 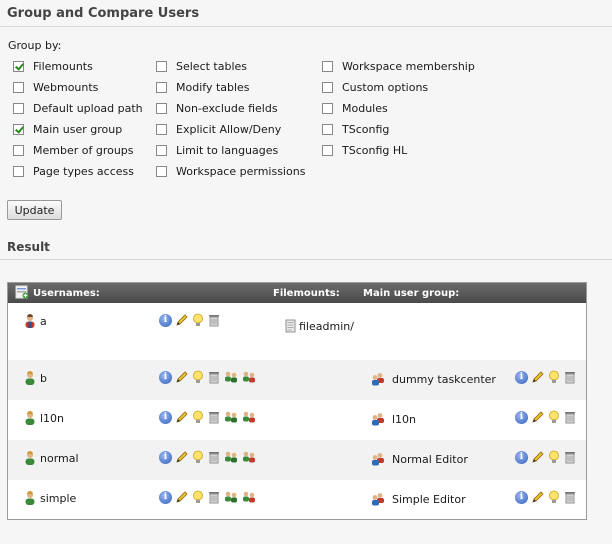 What do you see at coordinates (18, 66) in the screenshot?
I see `checkbox-filemounts` at bounding box center [18, 66].